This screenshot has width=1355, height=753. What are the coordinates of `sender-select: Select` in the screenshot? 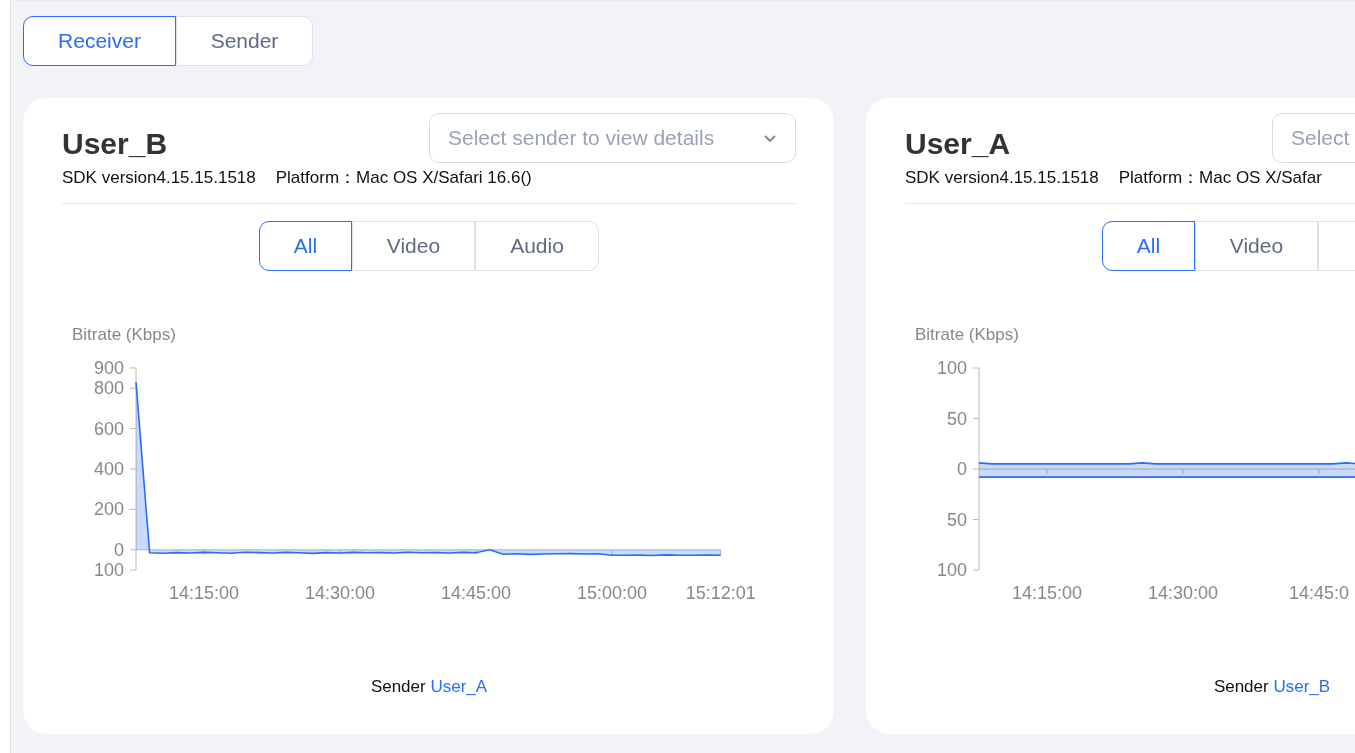 It's located at (1313, 138).